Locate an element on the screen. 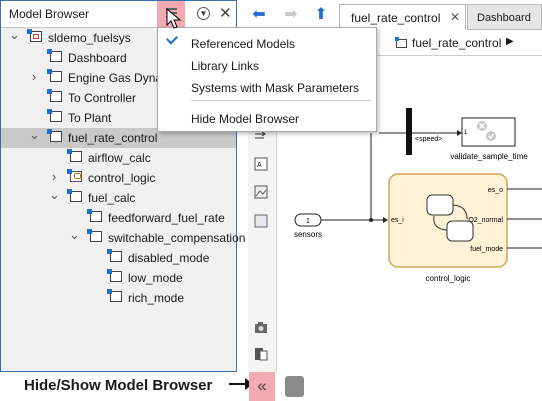  annotation-arrow is located at coordinates (241, 384).